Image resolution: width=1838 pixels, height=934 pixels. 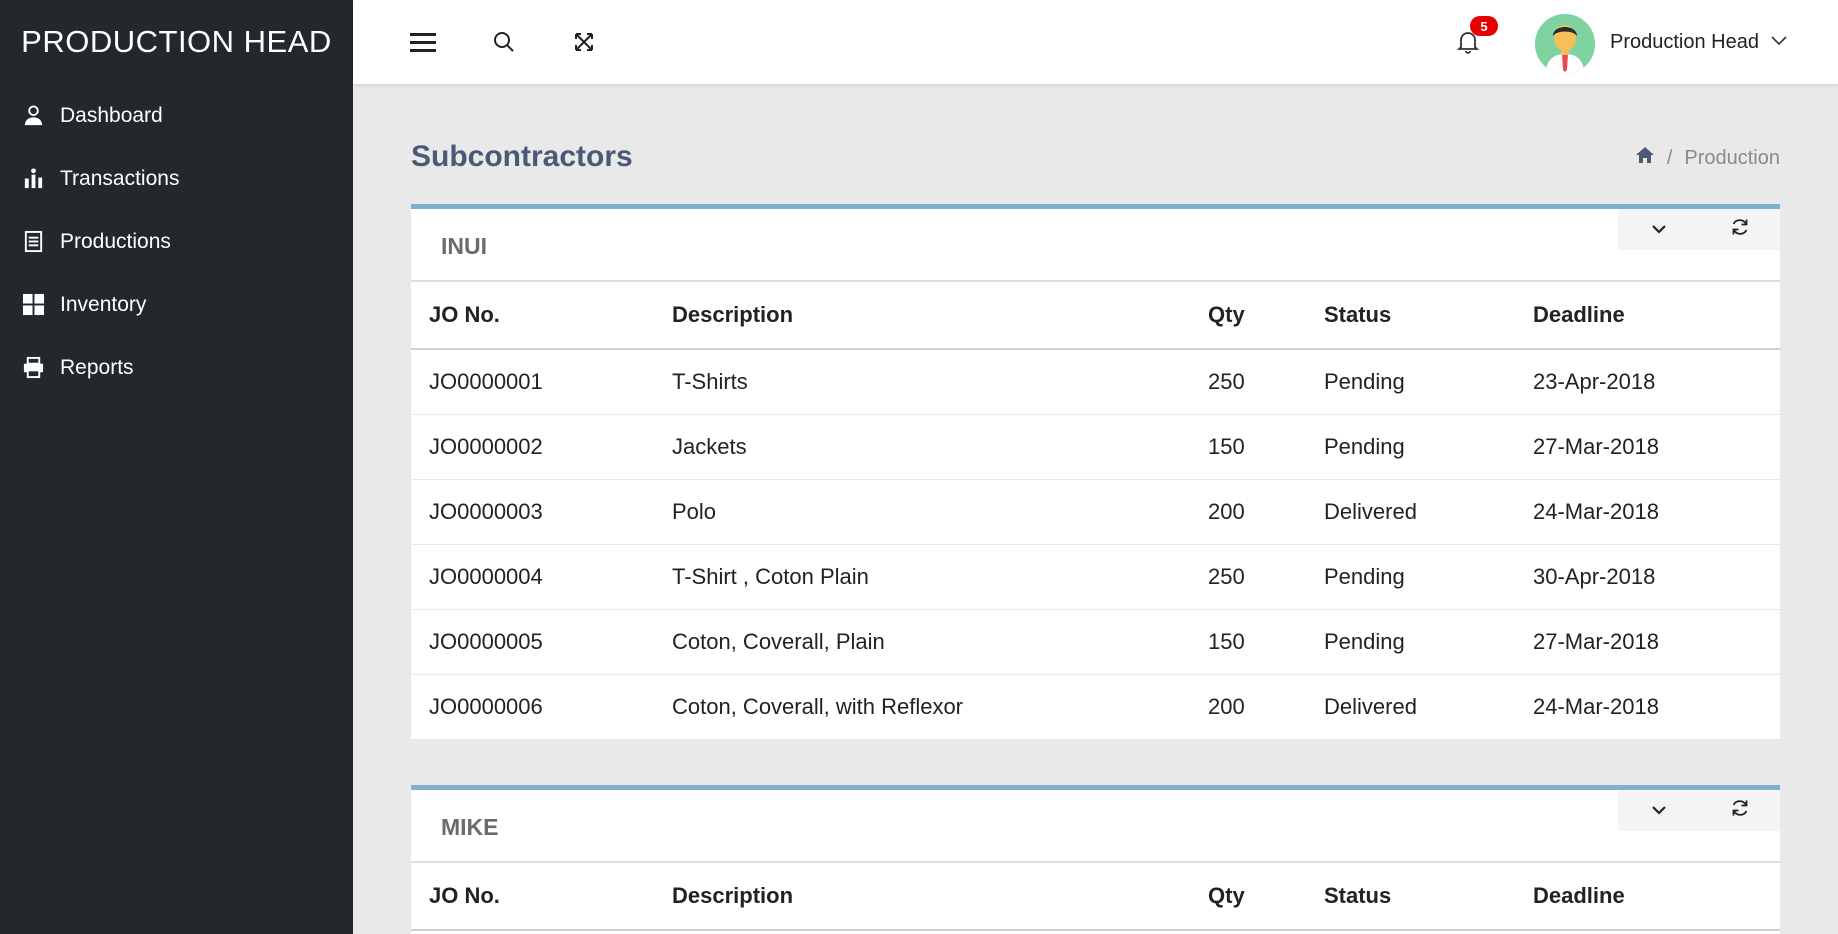 I want to click on cell-jo-no: JO0000005, so click(x=532, y=642).